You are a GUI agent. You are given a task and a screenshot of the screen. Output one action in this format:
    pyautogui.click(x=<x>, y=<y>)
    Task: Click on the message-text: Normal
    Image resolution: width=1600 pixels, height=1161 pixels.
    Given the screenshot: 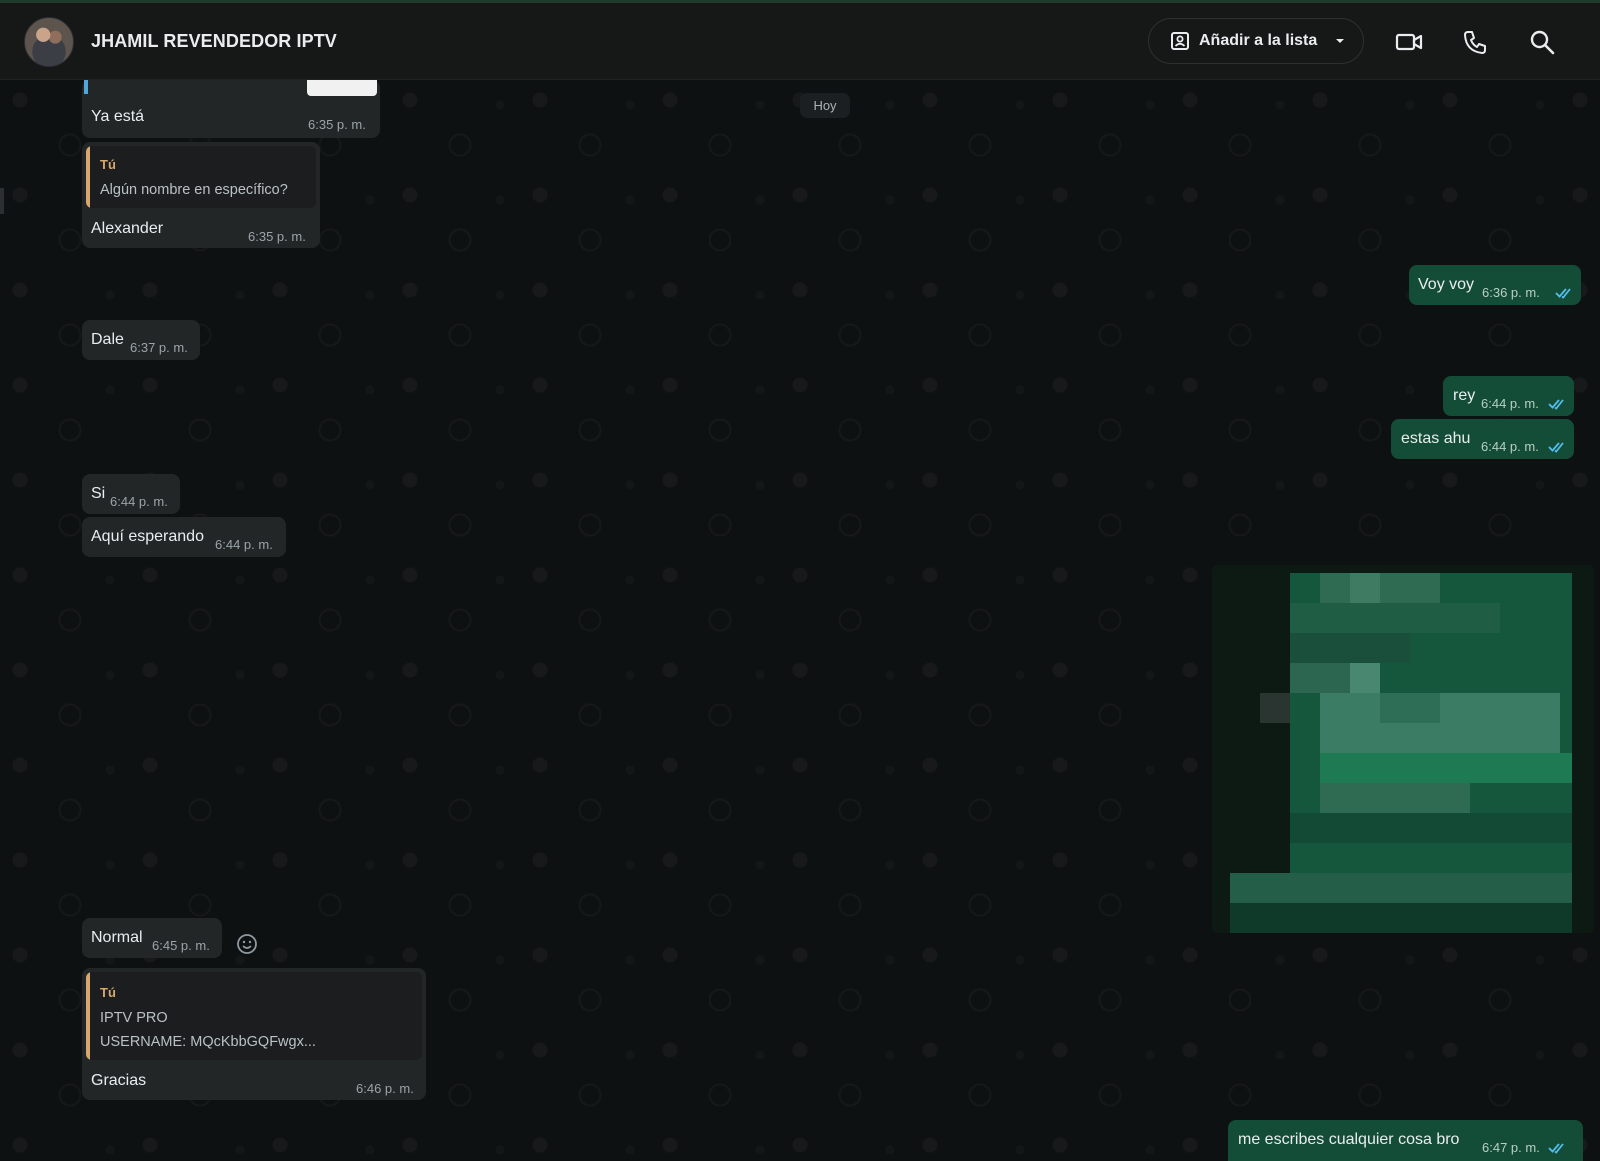 What is the action you would take?
    pyautogui.click(x=117, y=937)
    